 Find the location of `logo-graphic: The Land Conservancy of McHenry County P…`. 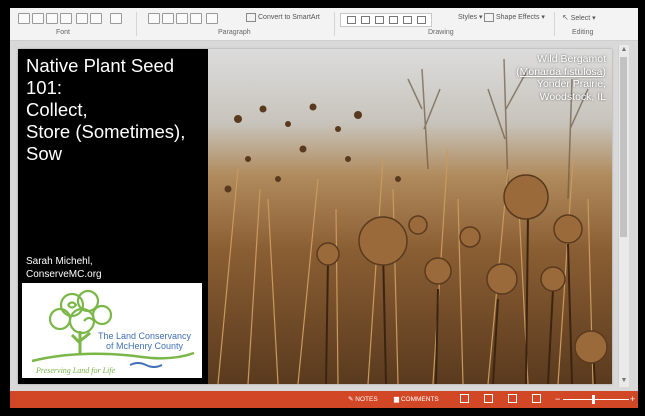

logo-graphic: The Land Conservancy of McHenry County P… is located at coordinates (113, 332).